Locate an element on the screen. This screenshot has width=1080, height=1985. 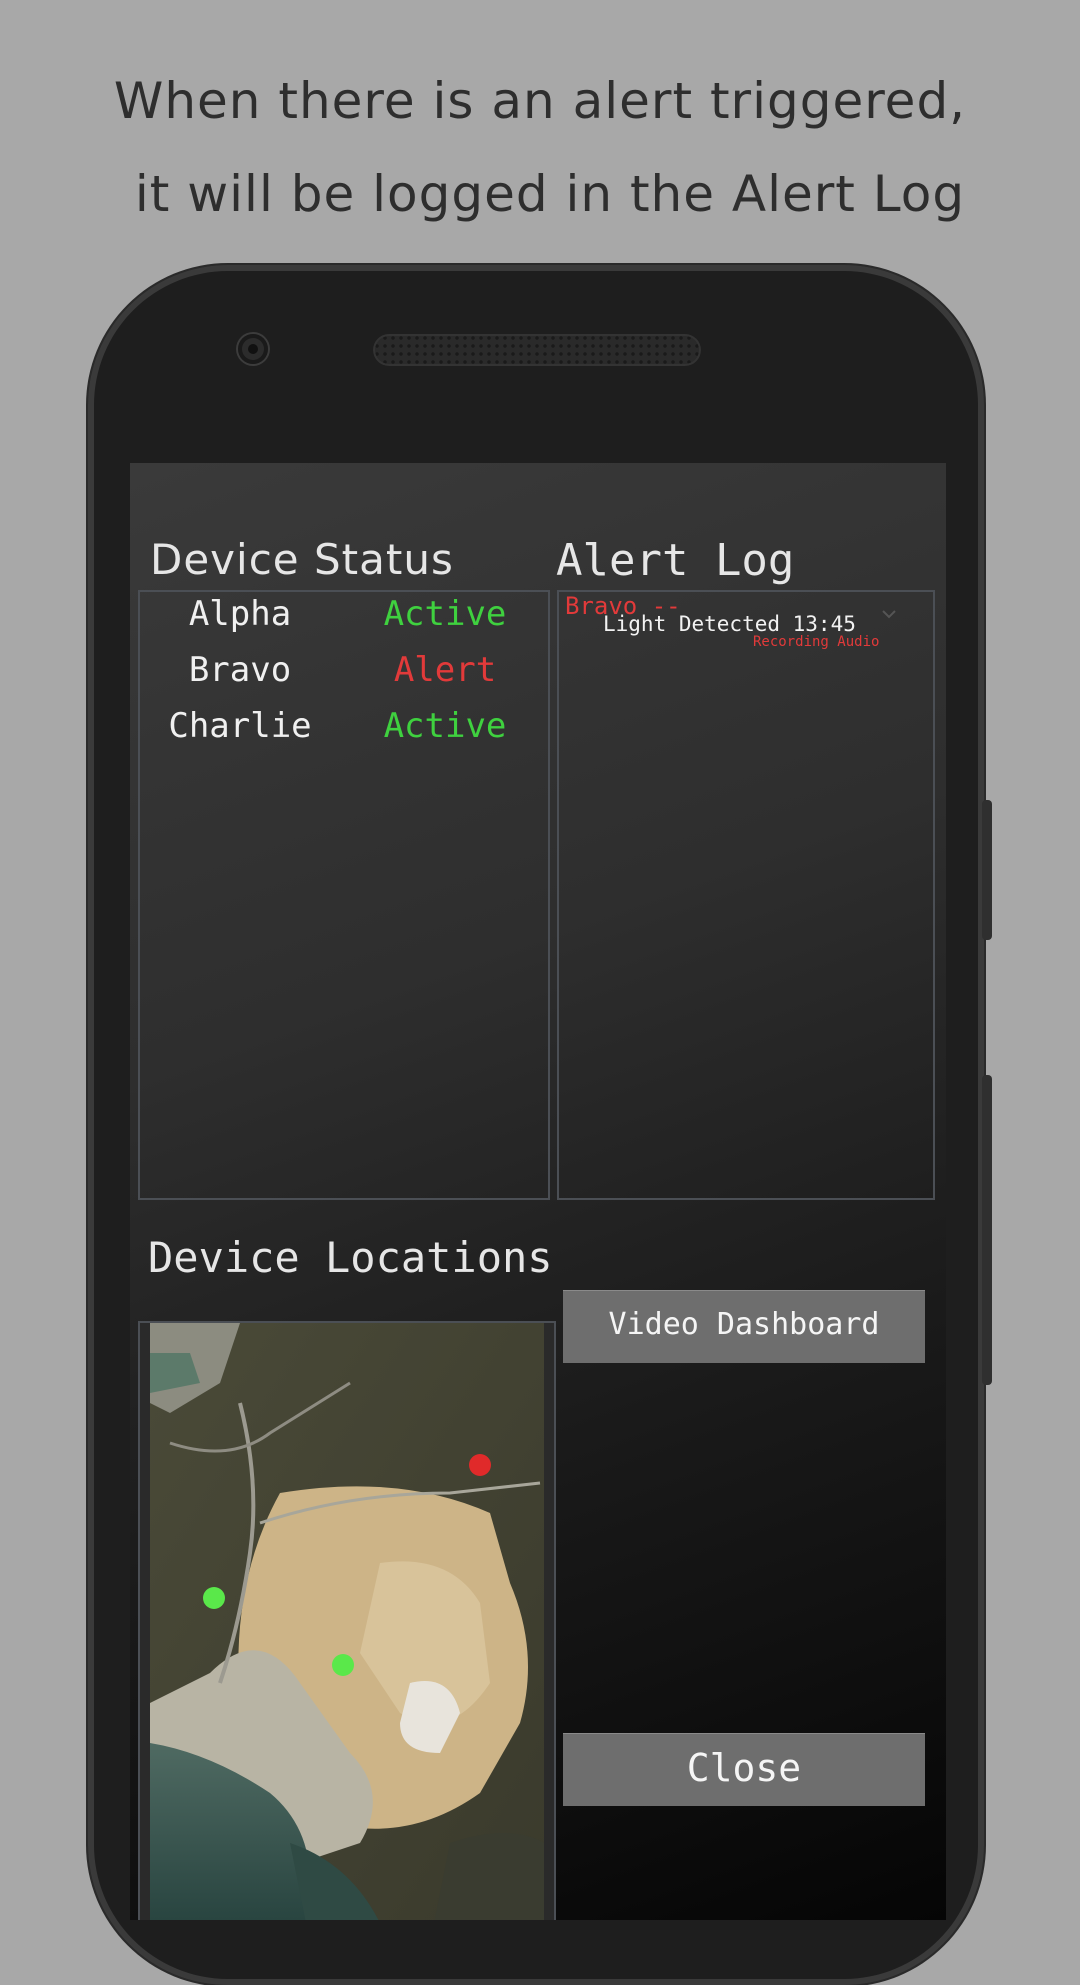
satellite-map-image is located at coordinates (347, 1621).